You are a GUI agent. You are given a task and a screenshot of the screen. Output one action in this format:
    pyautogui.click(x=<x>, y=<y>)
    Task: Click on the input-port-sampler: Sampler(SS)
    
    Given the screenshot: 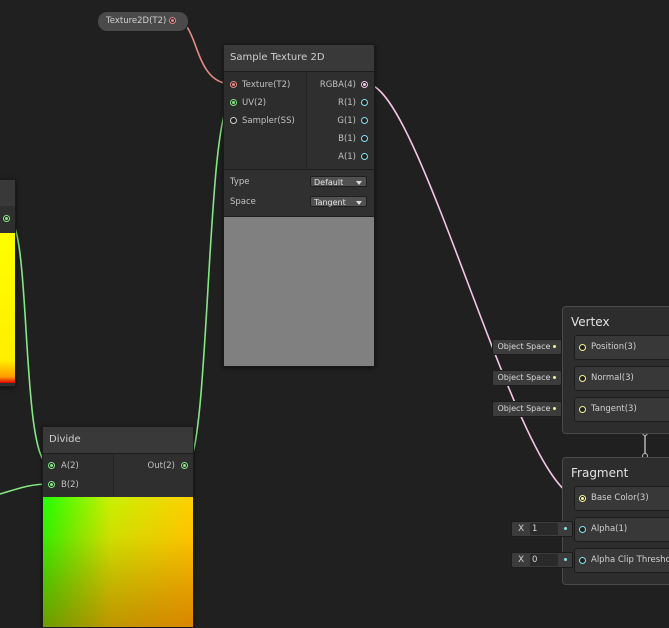 What is the action you would take?
    pyautogui.click(x=262, y=121)
    